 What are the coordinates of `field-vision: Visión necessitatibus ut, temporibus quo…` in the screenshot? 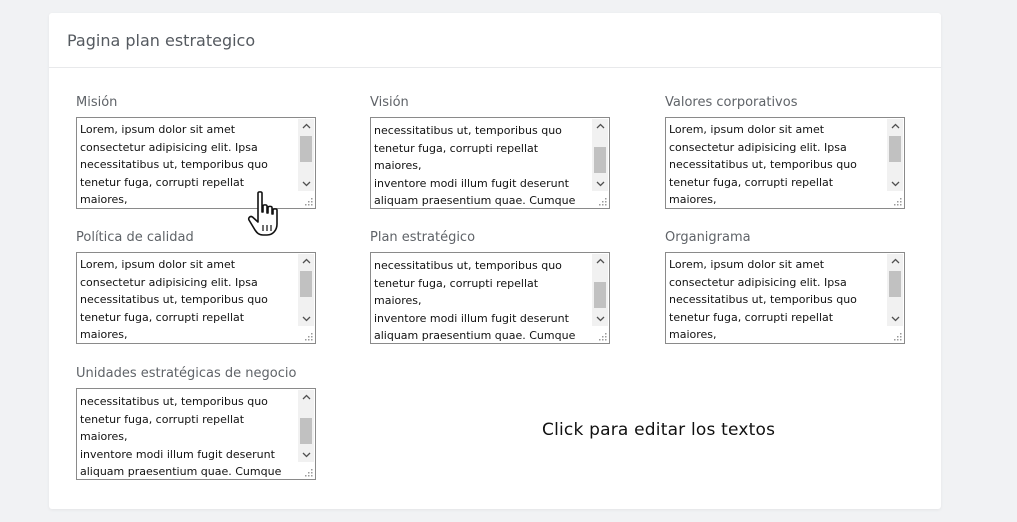 It's located at (490, 152).